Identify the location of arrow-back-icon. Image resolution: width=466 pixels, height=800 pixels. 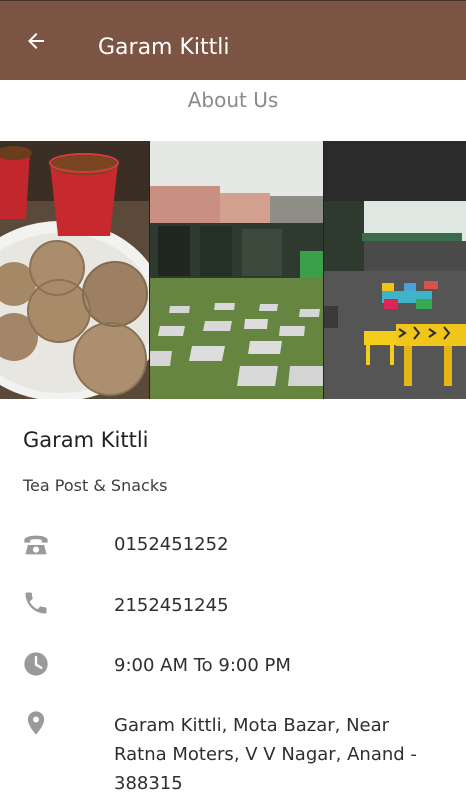
(36, 41).